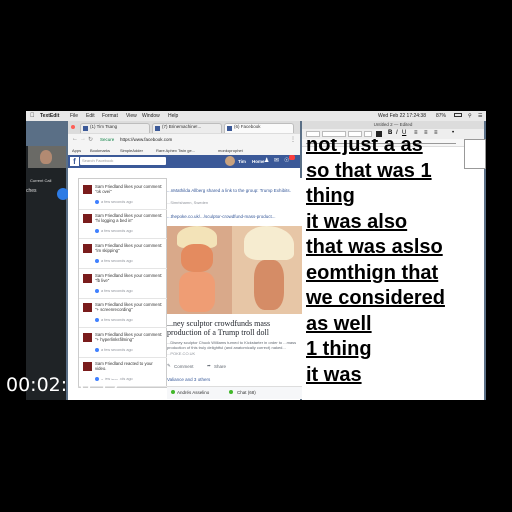 The image size is (512, 512). What do you see at coordinates (259, 128) in the screenshot?
I see `tab-facebook: (6) Facebook` at bounding box center [259, 128].